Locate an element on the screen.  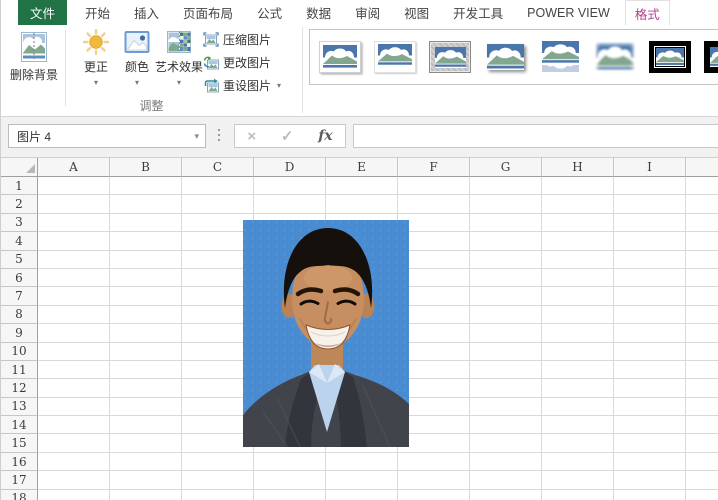
cell-I12 is located at coordinates (650, 388).